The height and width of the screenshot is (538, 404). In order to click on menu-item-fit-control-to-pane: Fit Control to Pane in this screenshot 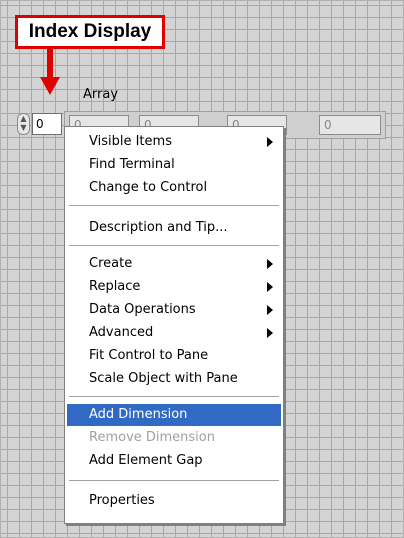, I will do `click(174, 356)`.